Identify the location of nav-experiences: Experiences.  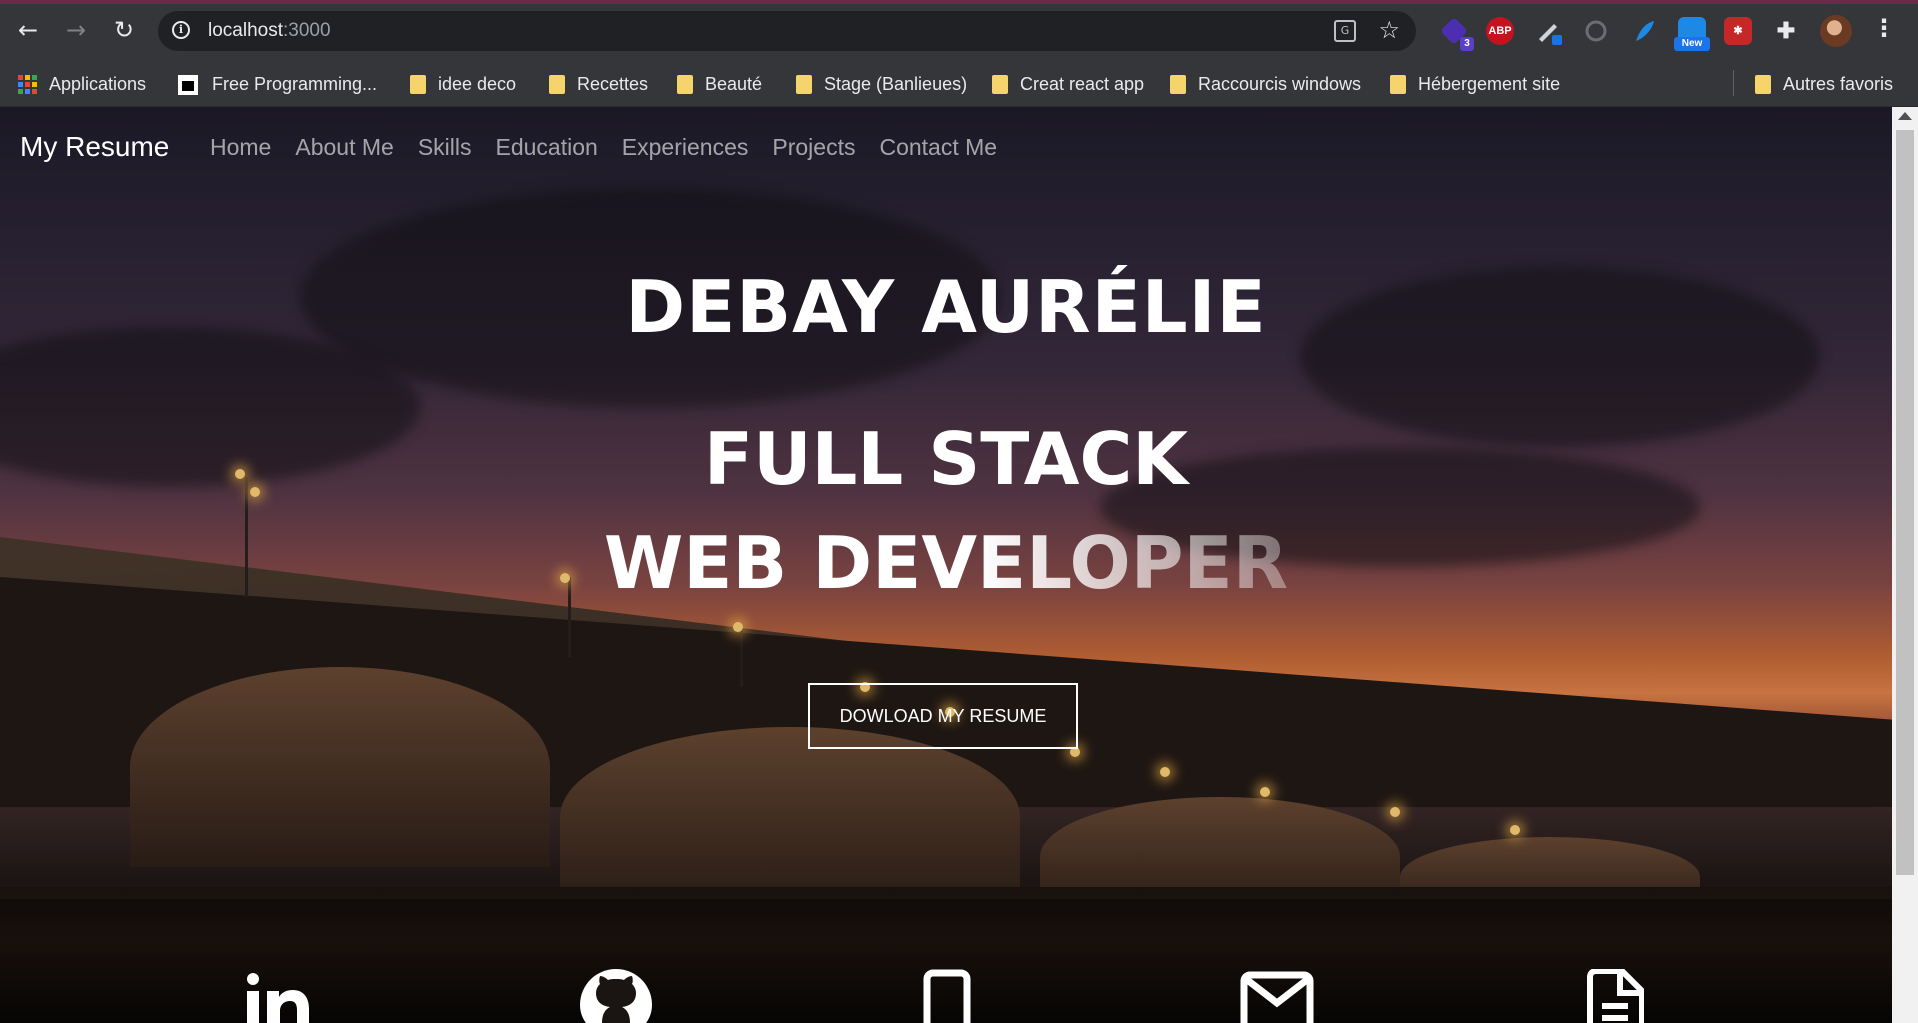
(685, 147).